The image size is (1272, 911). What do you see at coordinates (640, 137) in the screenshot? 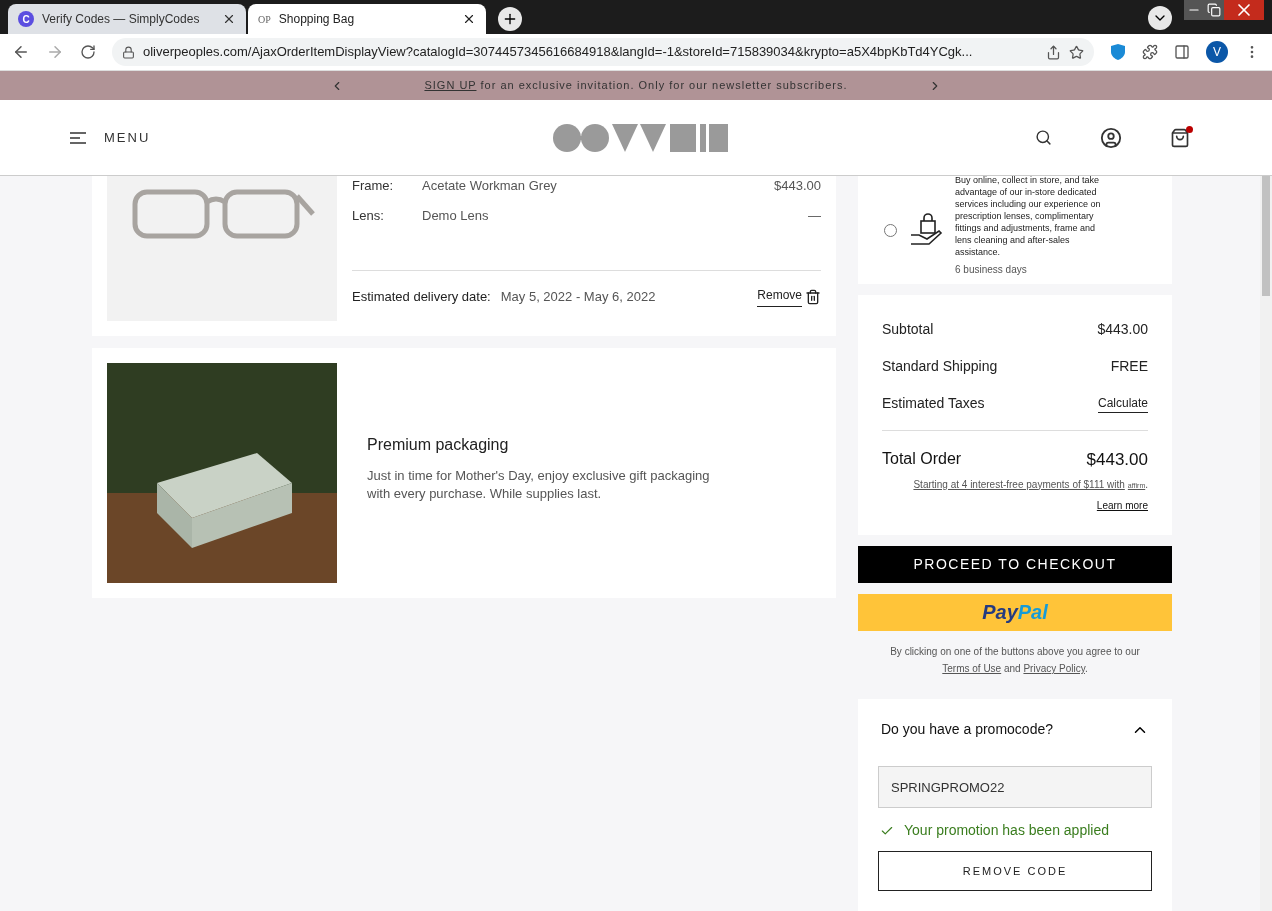
I see `brand-logo` at bounding box center [640, 137].